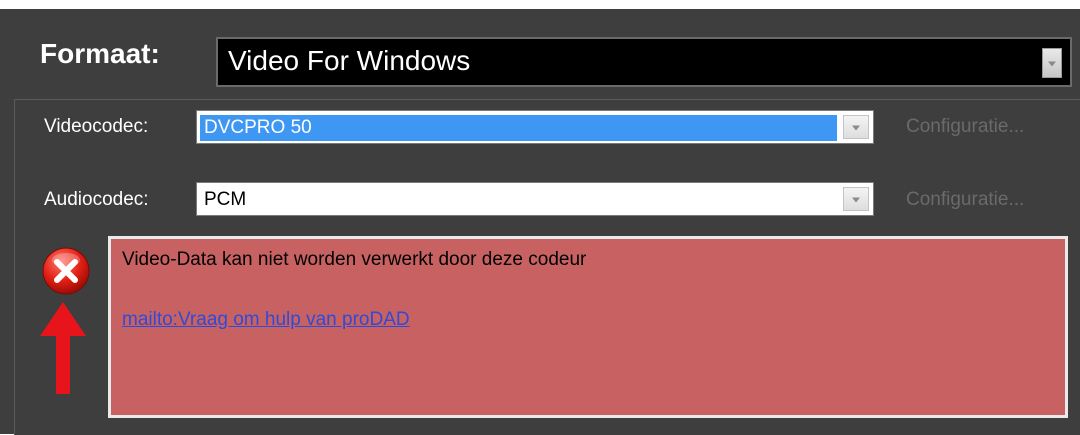  Describe the element at coordinates (63, 348) in the screenshot. I see `red-arrow-up-icon` at that location.